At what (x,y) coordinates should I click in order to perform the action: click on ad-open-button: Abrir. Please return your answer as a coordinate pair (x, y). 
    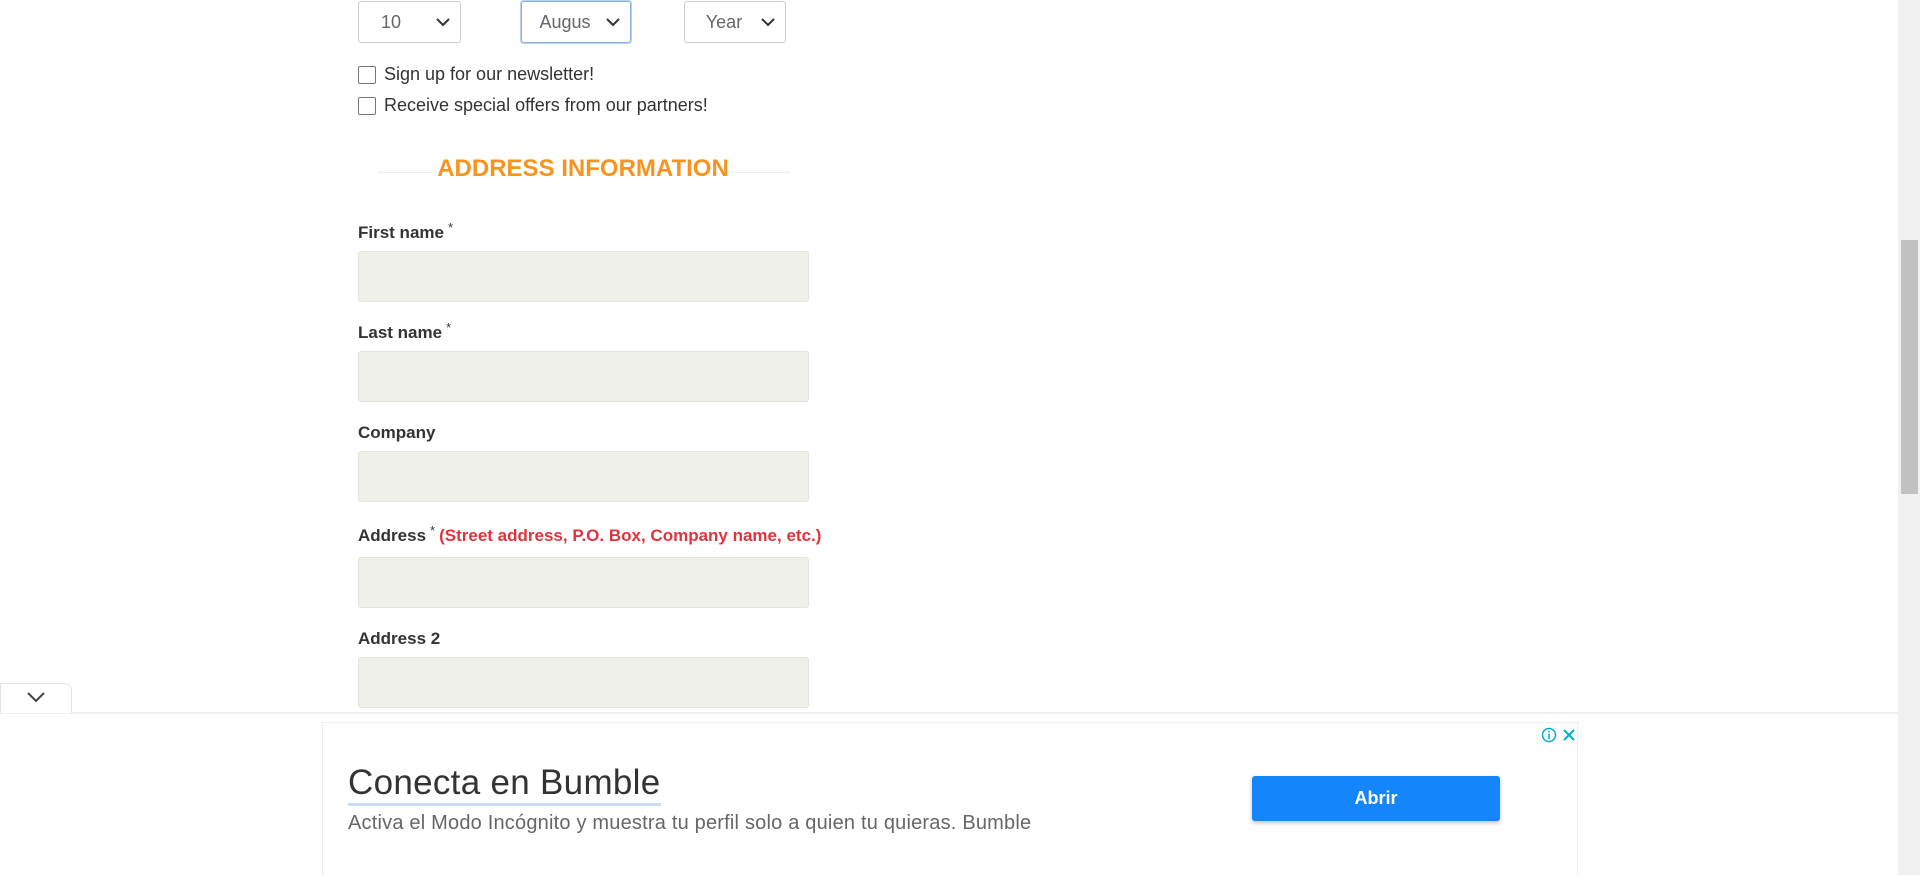
    Looking at the image, I should click on (1376, 798).